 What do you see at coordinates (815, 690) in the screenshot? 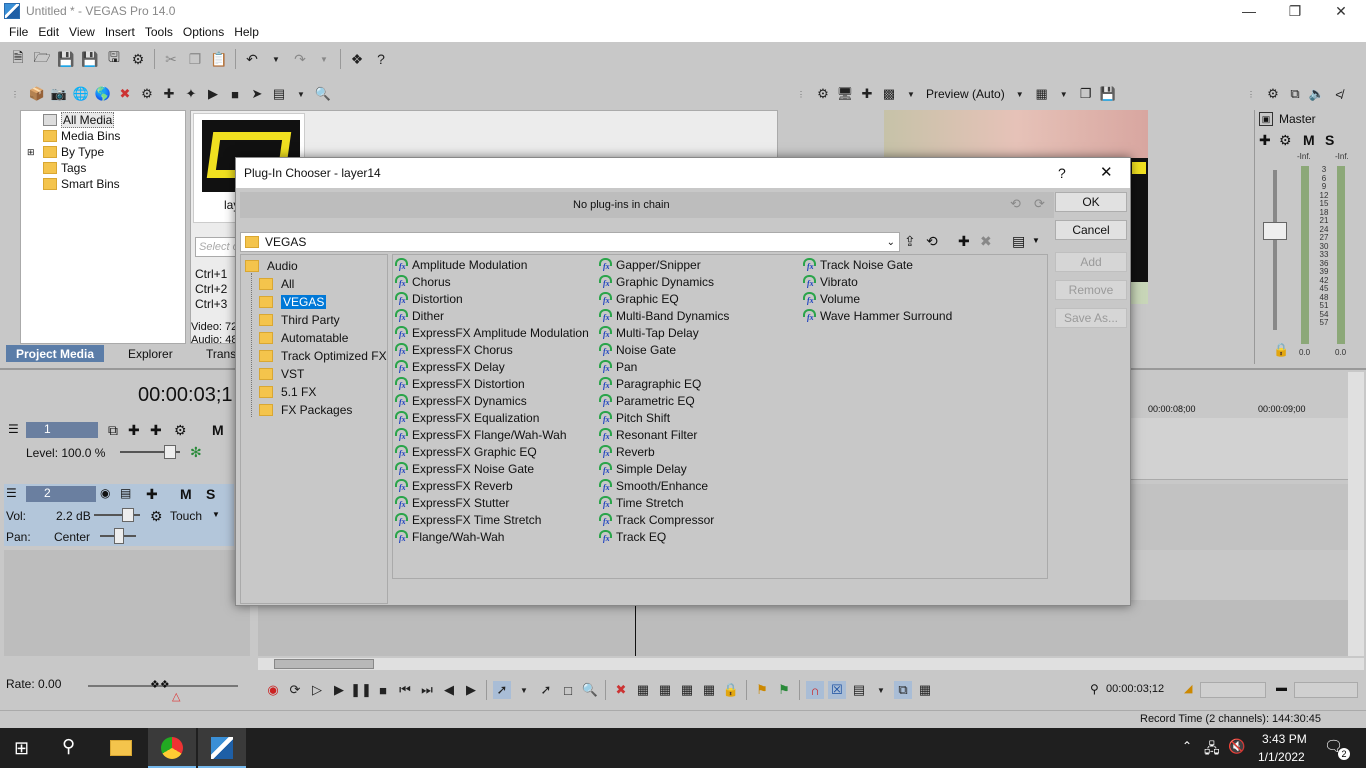
I see `snapping-magnet-icon: ∩` at bounding box center [815, 690].